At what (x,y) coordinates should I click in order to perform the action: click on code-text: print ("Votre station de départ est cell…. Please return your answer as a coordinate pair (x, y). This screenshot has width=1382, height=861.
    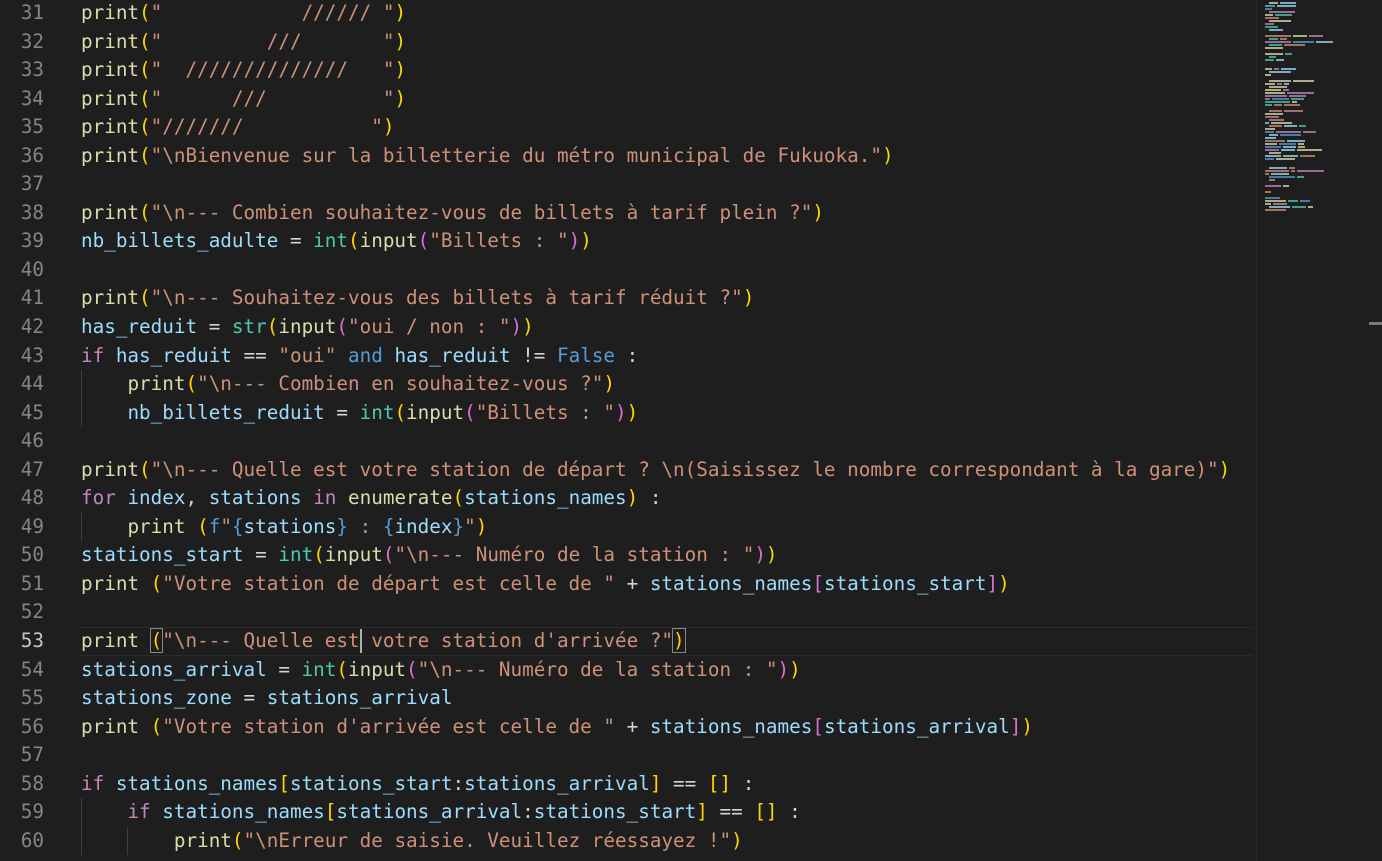
    Looking at the image, I should click on (545, 584).